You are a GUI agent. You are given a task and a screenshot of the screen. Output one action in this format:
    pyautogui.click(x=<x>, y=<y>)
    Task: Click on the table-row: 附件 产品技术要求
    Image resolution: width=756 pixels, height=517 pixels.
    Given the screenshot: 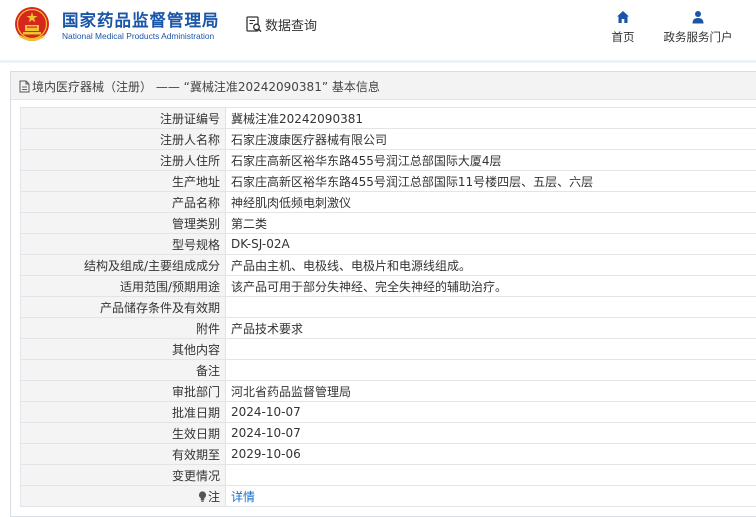 What is the action you would take?
    pyautogui.click(x=388, y=328)
    